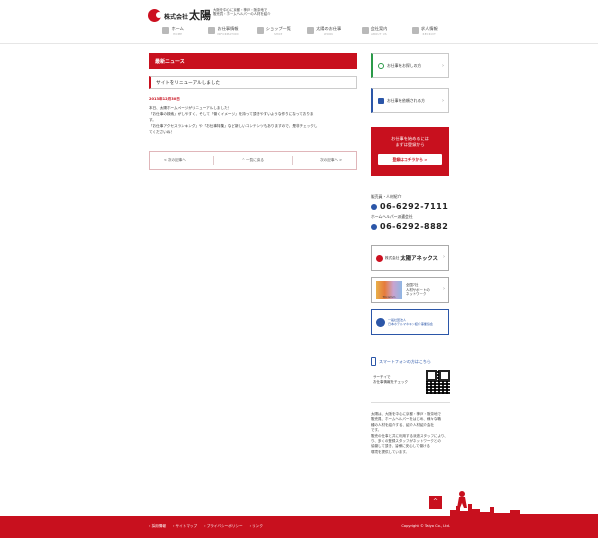 This screenshot has height=538, width=598. What do you see at coordinates (380, 322) in the screenshot?
I see `association-logo-icon` at bounding box center [380, 322].